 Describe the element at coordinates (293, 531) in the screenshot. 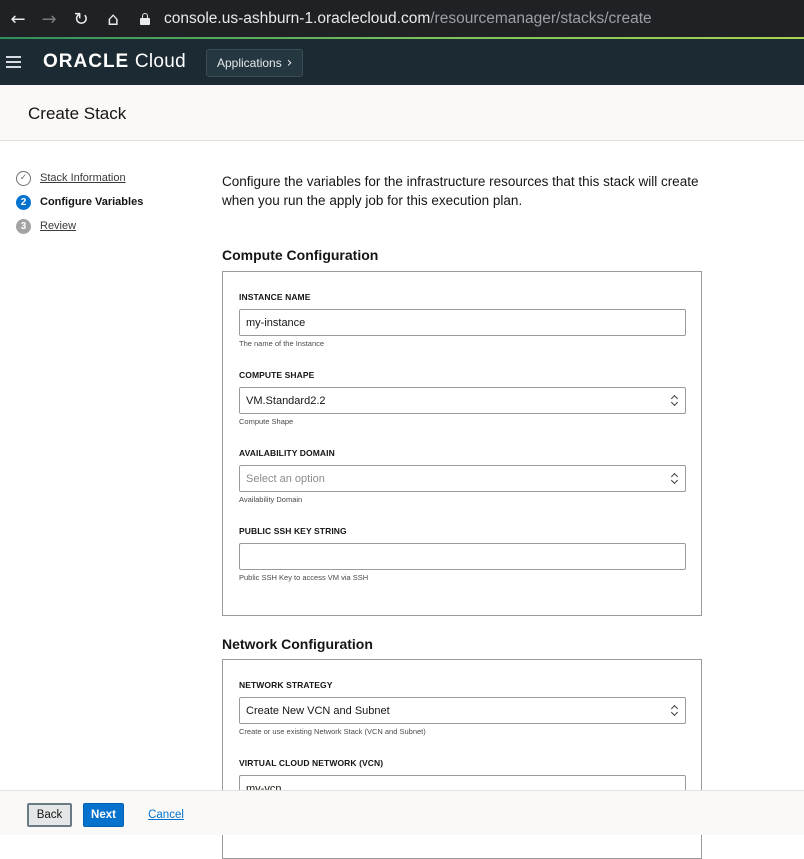

I see `ssh-key-label: PUBLIC SSH KEY STRING` at that location.